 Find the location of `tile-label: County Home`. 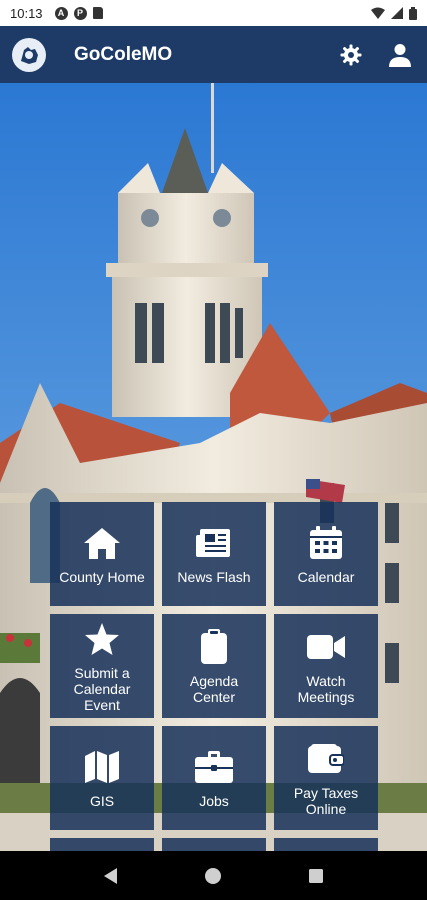

tile-label: County Home is located at coordinates (102, 577).